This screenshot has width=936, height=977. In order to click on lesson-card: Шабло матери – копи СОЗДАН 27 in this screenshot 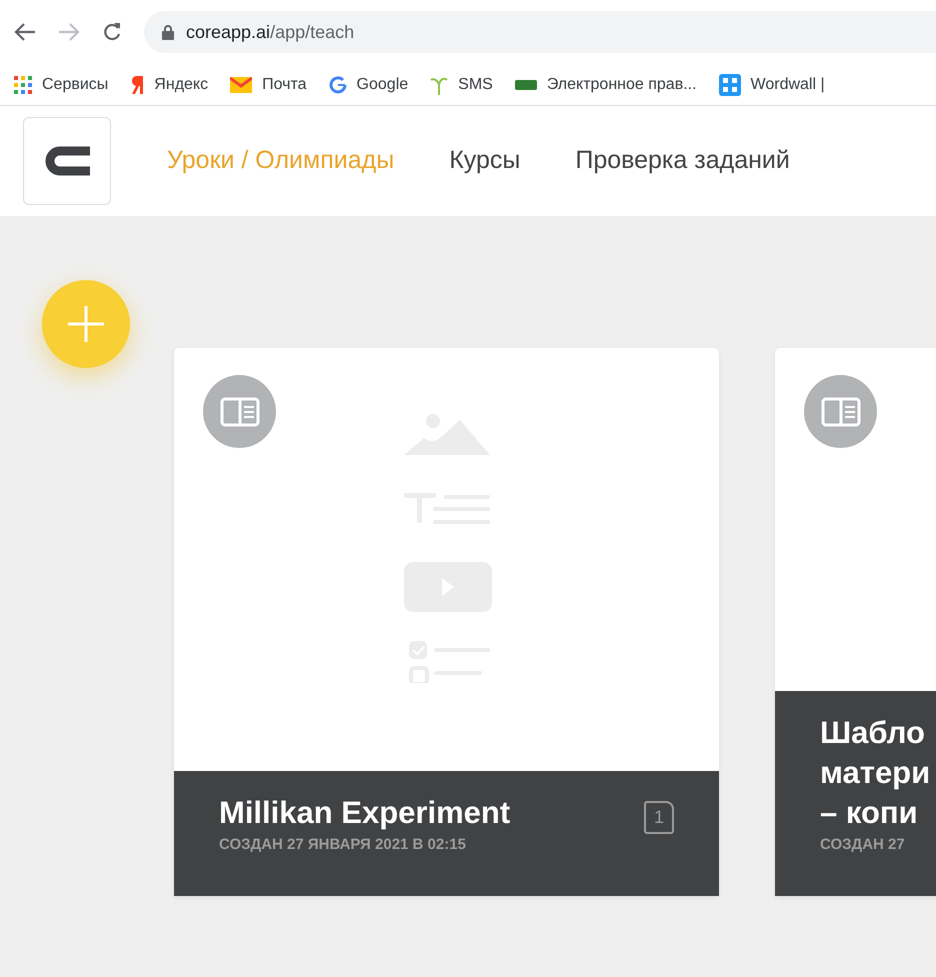, I will do `click(855, 622)`.